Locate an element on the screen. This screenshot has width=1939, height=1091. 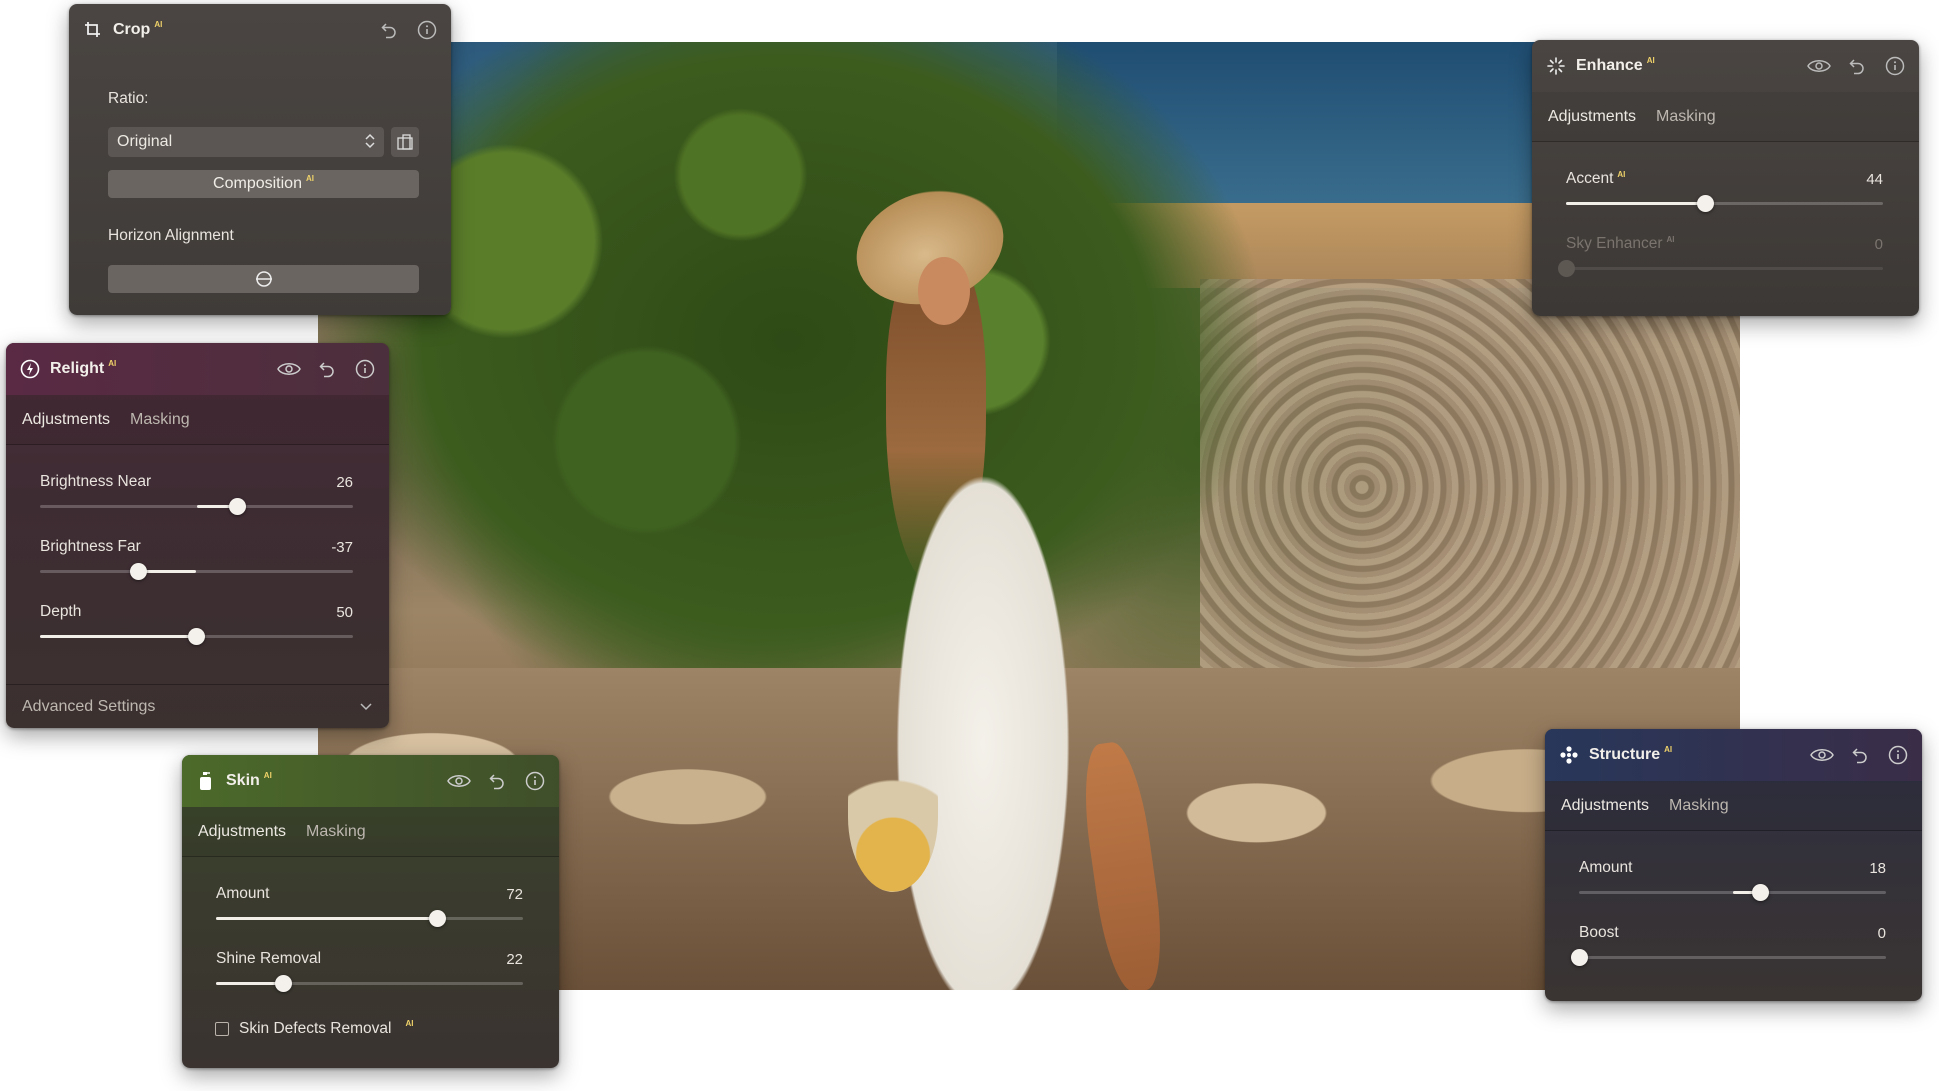
orientation-toggle-button is located at coordinates (405, 142).